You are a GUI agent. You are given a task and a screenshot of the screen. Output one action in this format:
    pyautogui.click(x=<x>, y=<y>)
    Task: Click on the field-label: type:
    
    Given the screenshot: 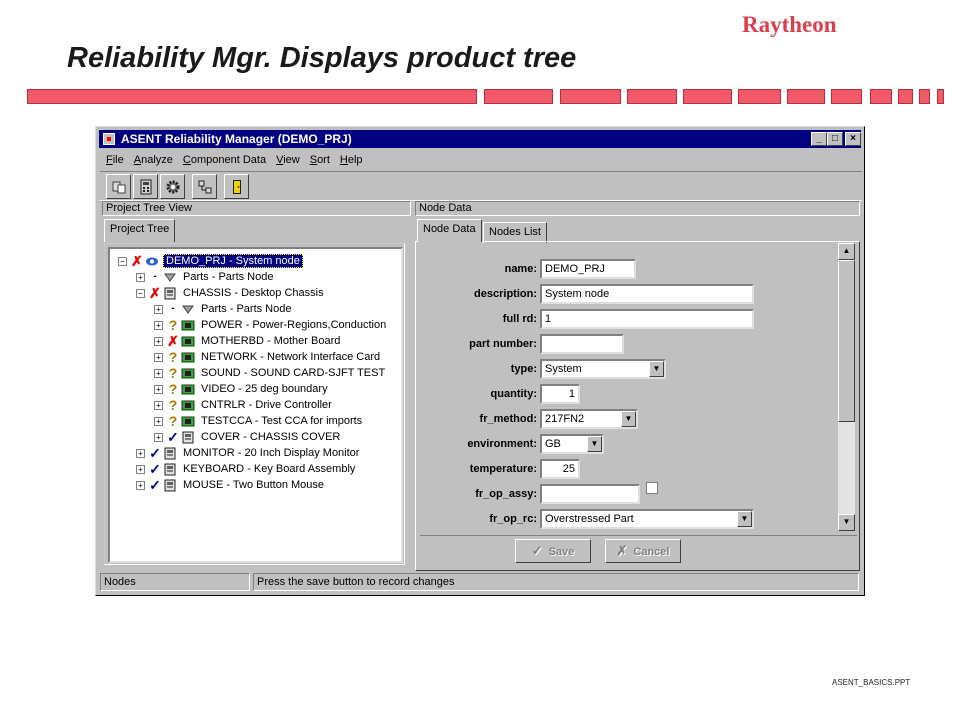 What is the action you would take?
    pyautogui.click(x=523, y=369)
    